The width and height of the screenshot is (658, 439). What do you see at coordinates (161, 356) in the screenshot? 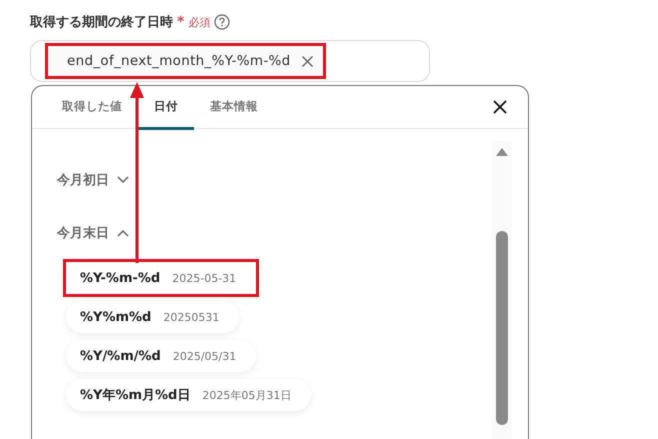
I see `format-option: %Y/%m/%d 2025/05/31` at bounding box center [161, 356].